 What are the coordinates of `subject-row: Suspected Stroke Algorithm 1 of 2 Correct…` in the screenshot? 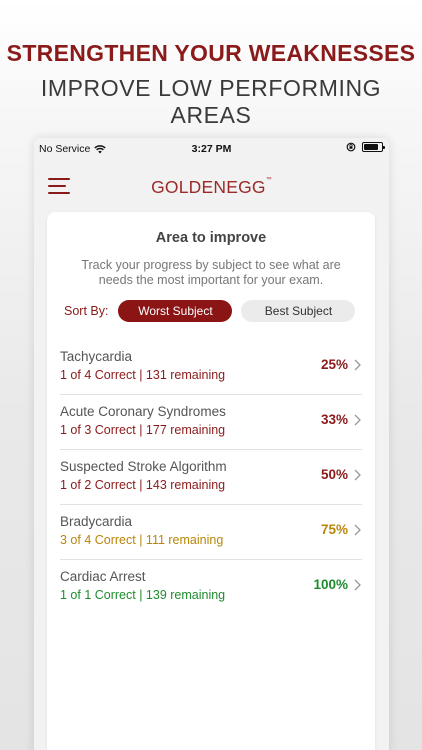 It's located at (211, 477).